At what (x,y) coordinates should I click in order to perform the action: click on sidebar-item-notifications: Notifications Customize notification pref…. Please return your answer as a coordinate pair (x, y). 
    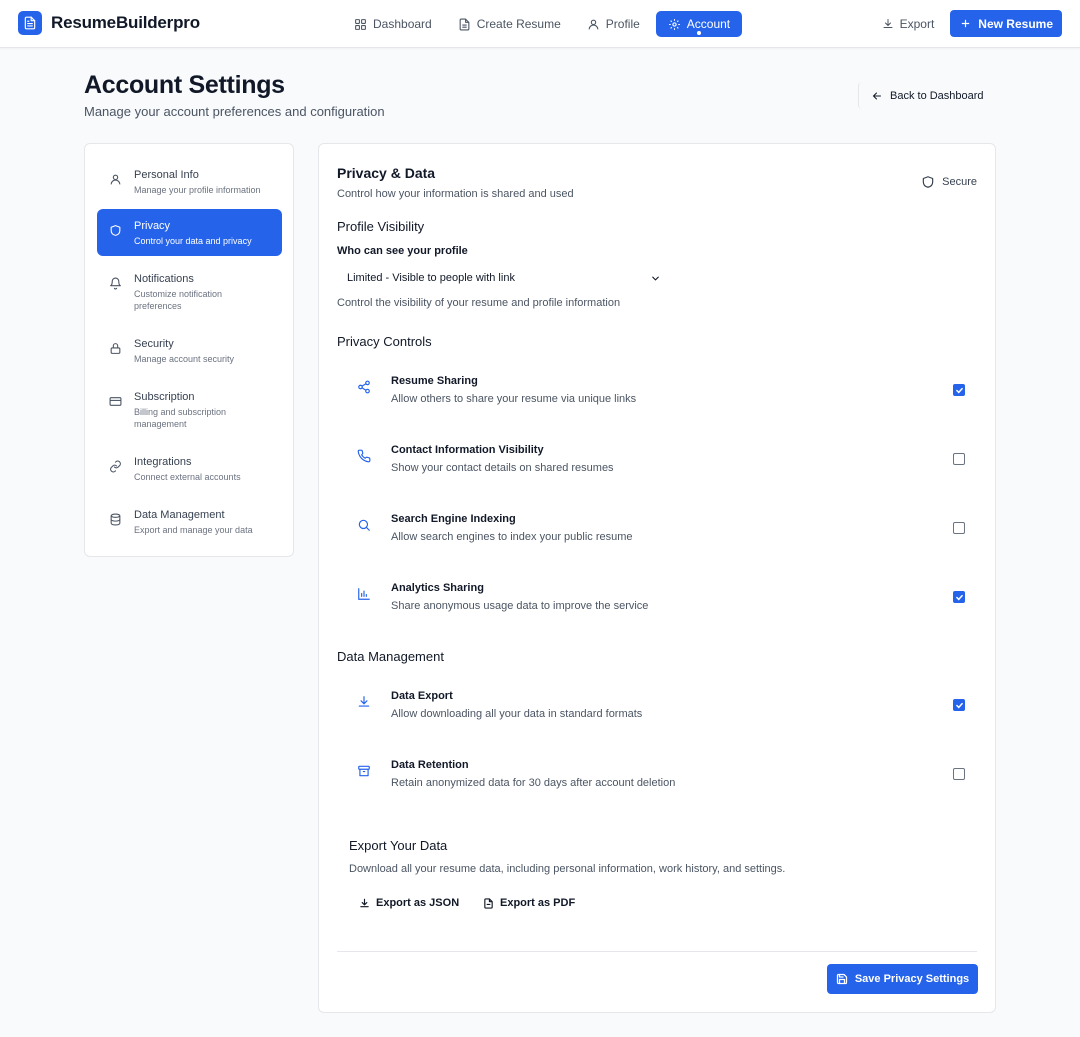
    Looking at the image, I should click on (189, 291).